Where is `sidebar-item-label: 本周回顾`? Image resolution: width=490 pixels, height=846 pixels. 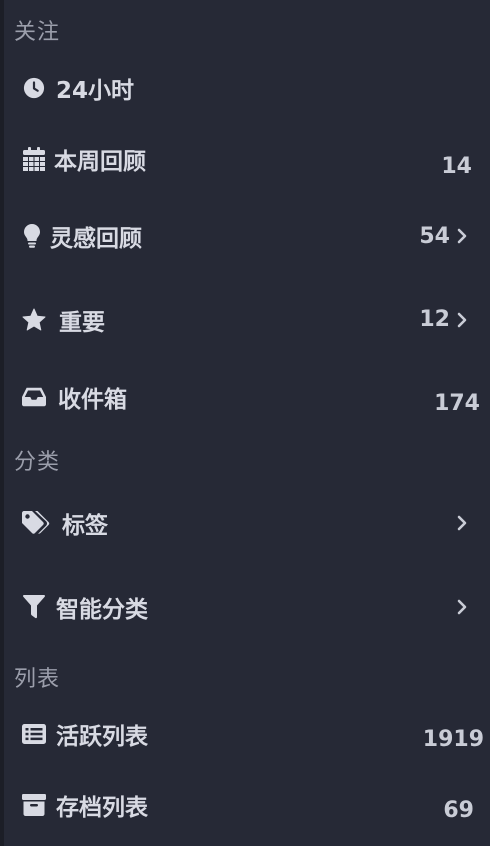
sidebar-item-label: 本周回顾 is located at coordinates (100, 162).